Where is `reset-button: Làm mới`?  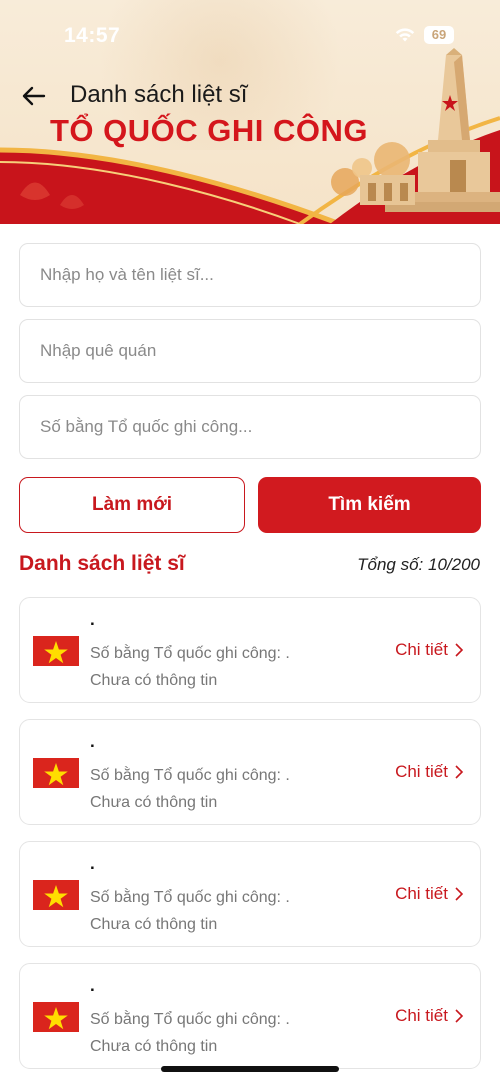
reset-button: Làm mới is located at coordinates (132, 505).